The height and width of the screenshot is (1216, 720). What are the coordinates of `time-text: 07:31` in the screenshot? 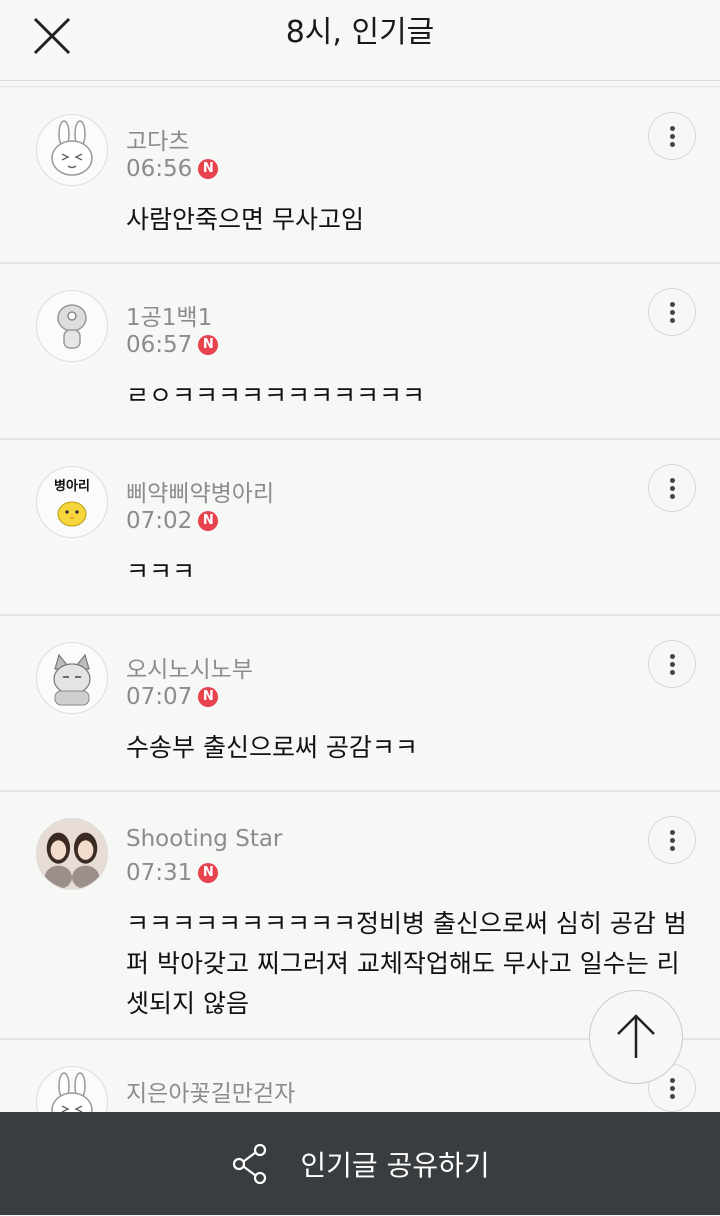 It's located at (159, 873).